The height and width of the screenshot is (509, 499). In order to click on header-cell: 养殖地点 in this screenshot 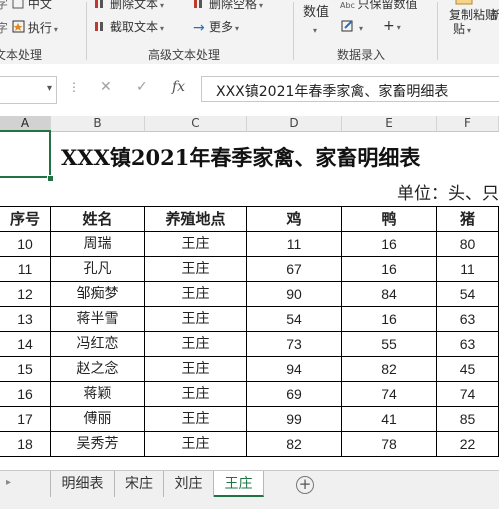, I will do `click(196, 219)`.